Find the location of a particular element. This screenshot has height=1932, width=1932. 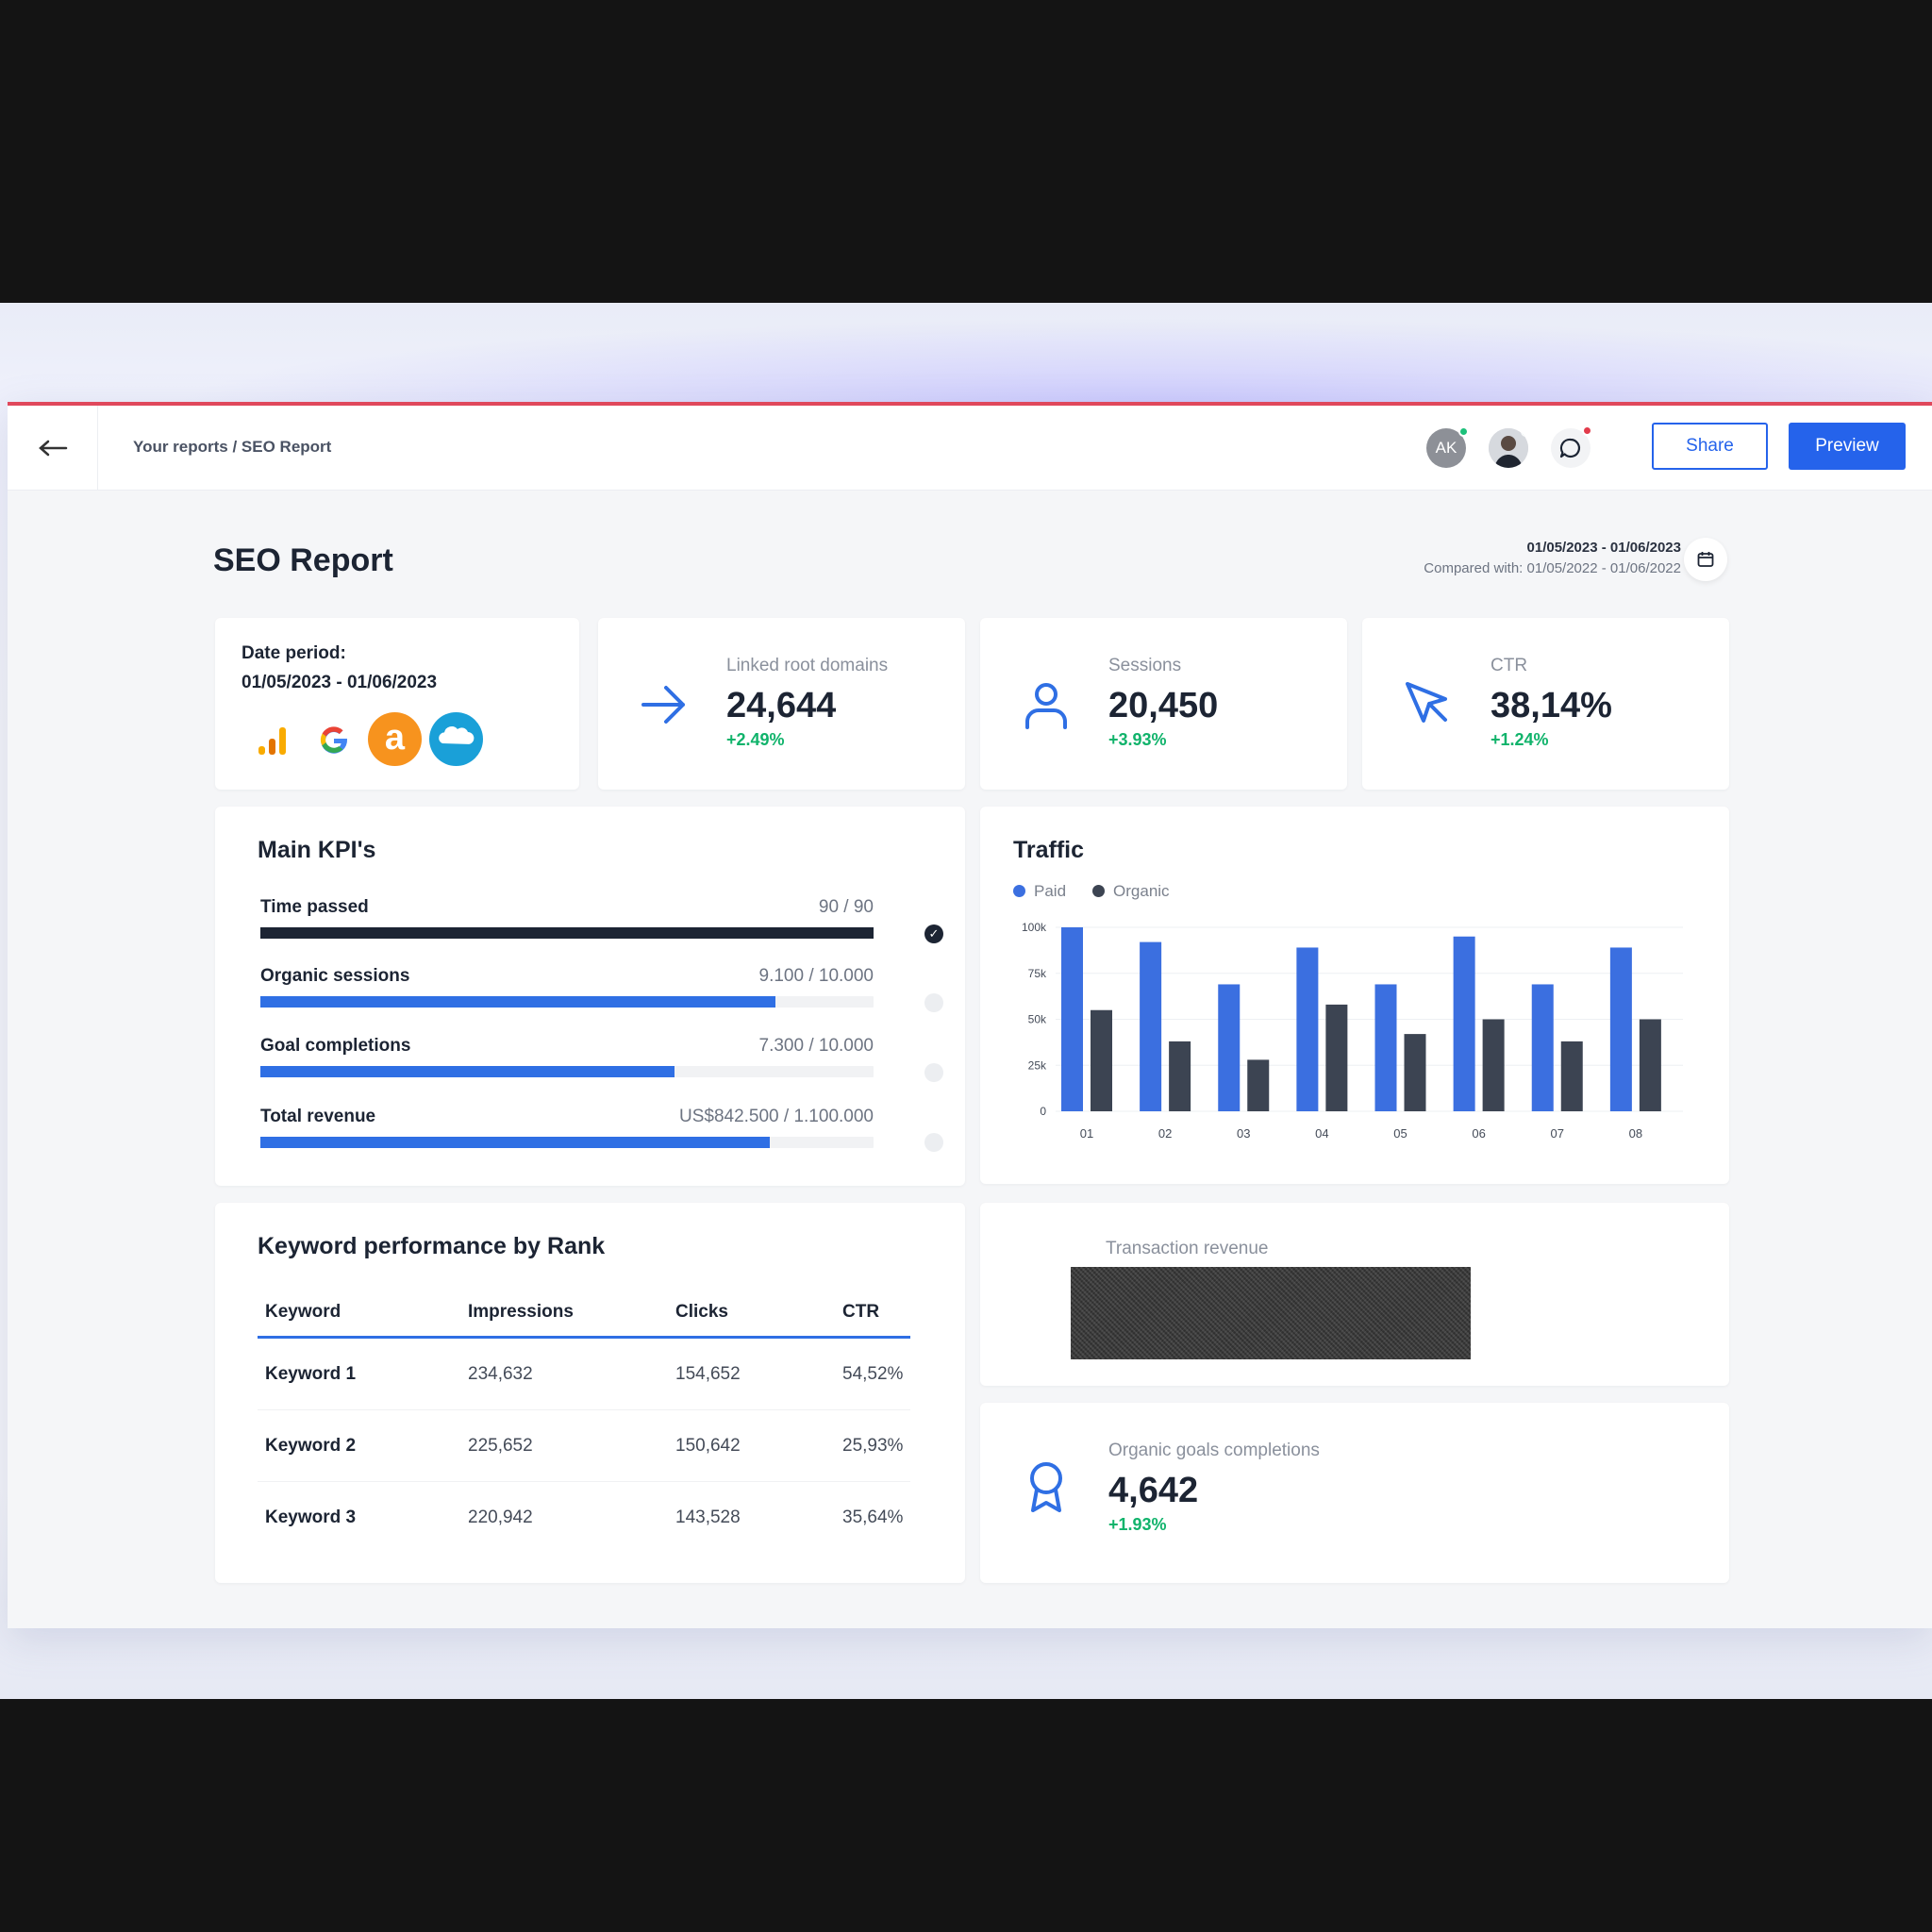

column-header-ctr: CTR is located at coordinates (861, 1312).